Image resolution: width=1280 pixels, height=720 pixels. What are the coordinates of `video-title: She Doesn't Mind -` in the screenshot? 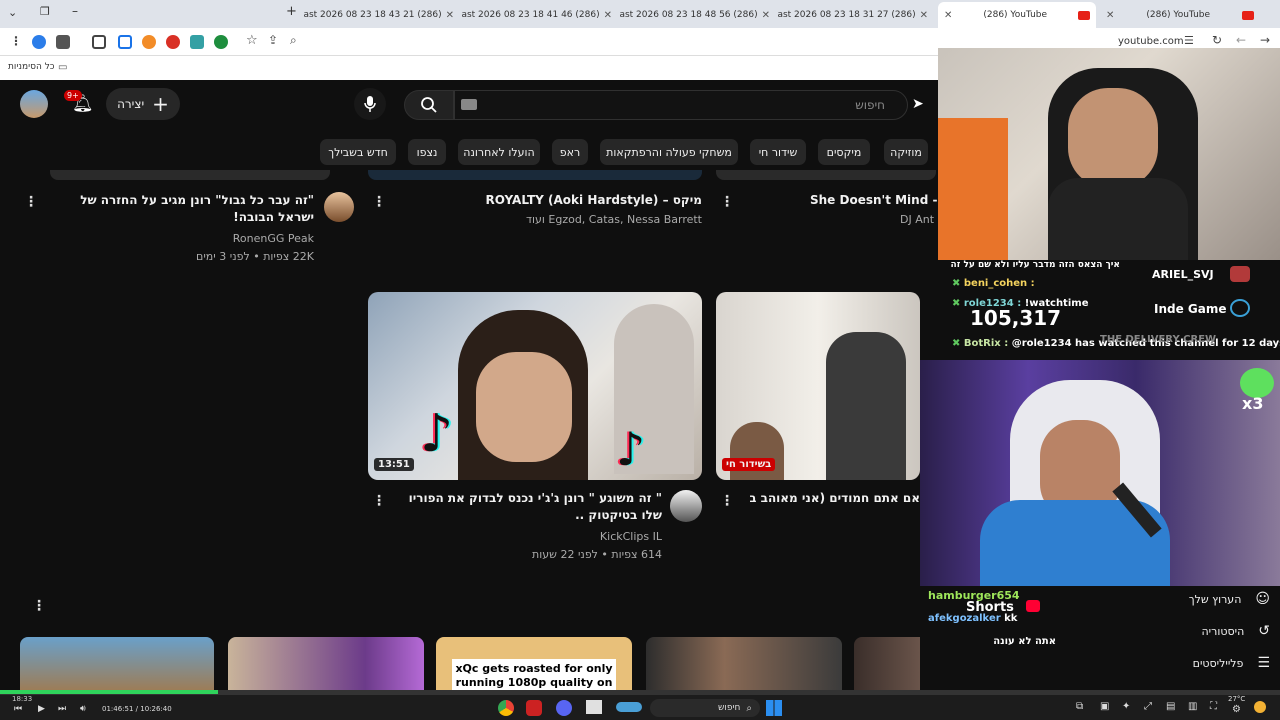 It's located at (874, 200).